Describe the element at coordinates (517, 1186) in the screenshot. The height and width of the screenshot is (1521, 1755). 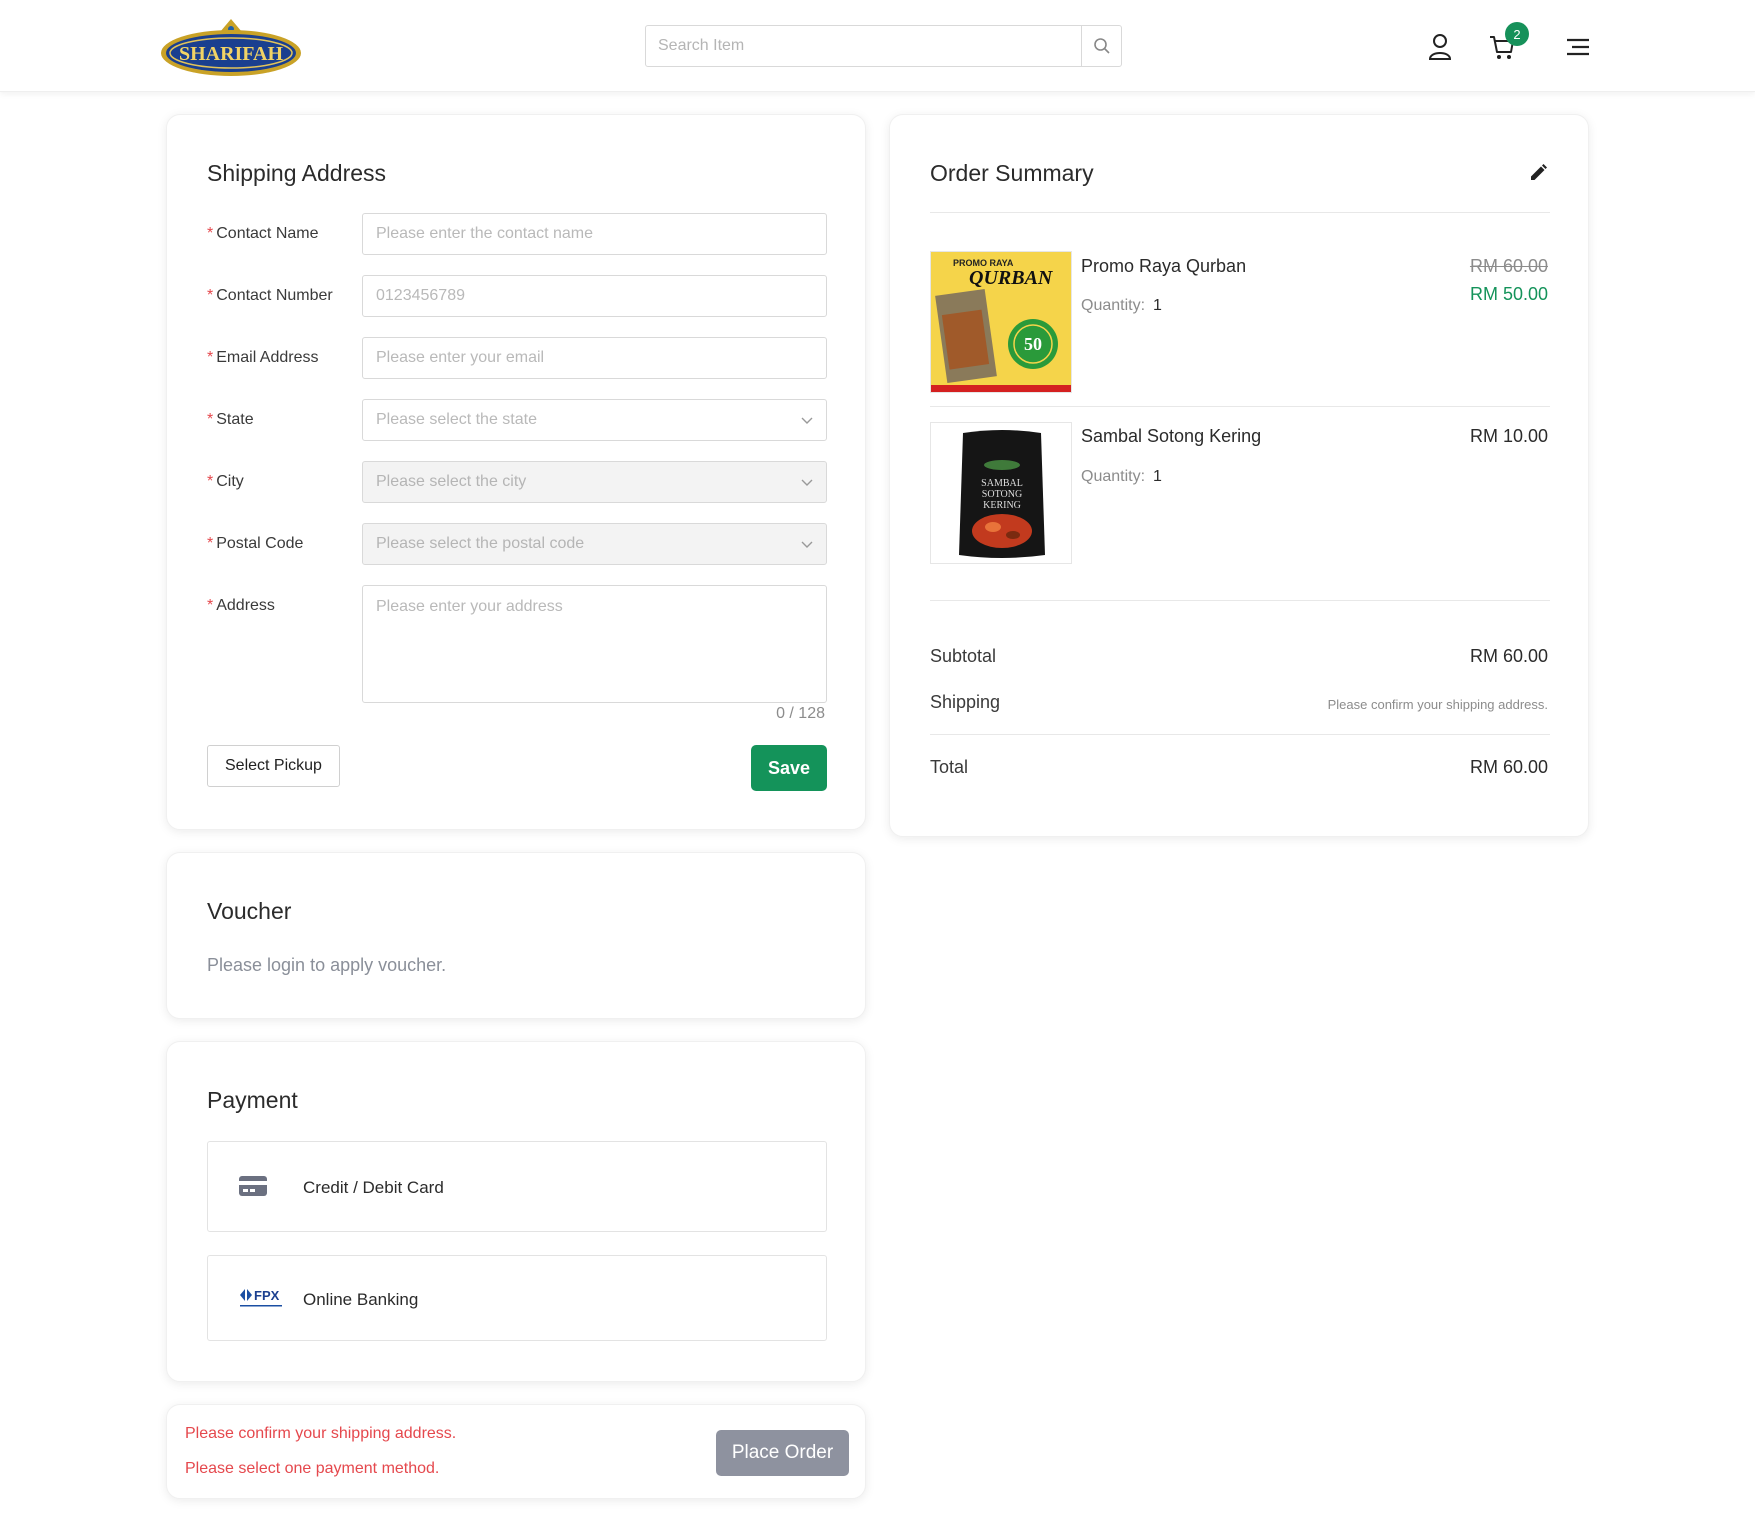
I see `payment-option-card: Credit / Debit Card` at that location.